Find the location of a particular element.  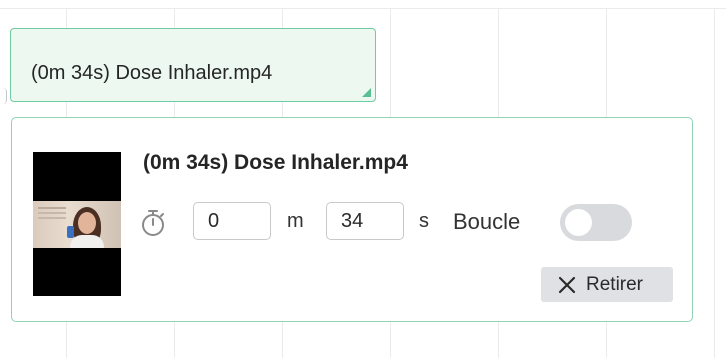

remove-button-label: Retirer is located at coordinates (615, 284).